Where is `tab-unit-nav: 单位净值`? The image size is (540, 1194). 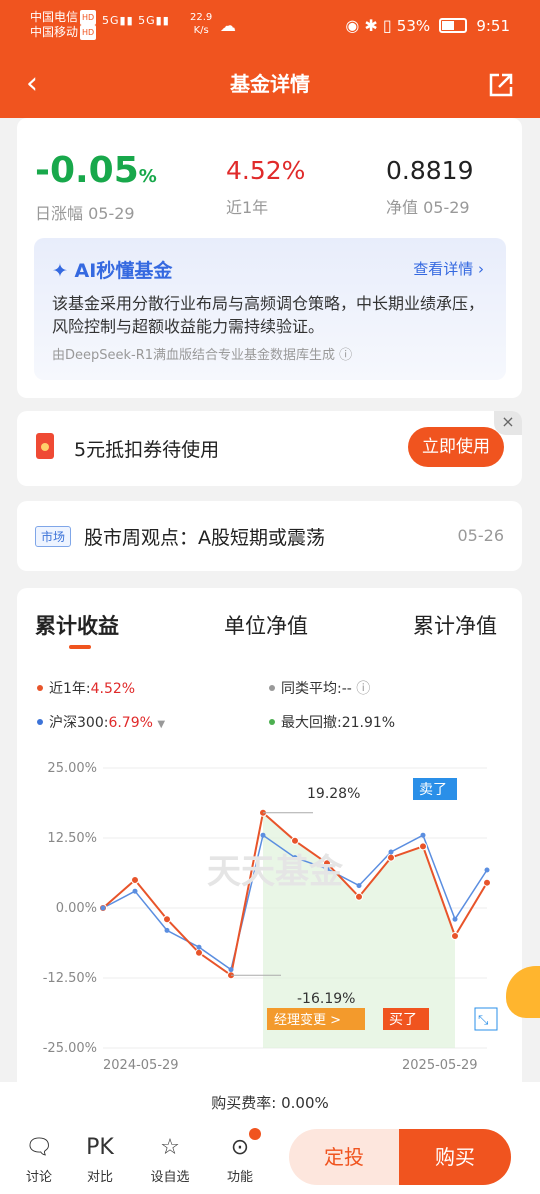 tab-unit-nav: 单位净值 is located at coordinates (266, 625).